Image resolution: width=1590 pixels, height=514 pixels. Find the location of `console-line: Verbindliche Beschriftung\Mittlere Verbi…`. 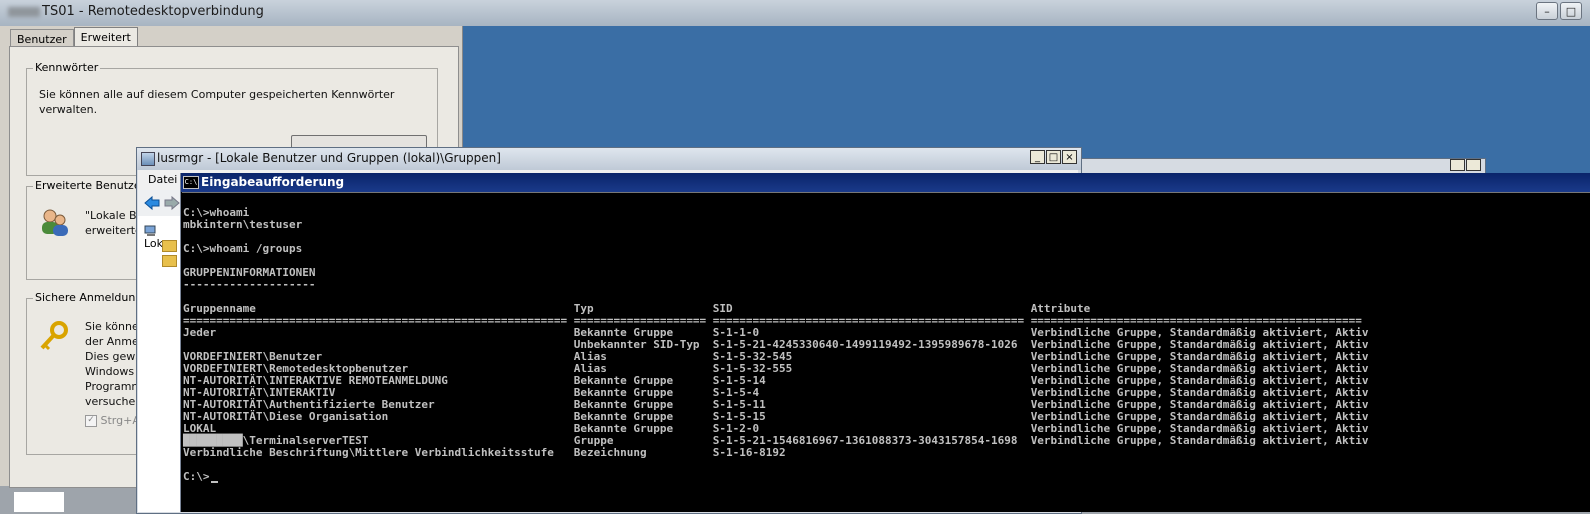

console-line: Verbindliche Beschriftung\Mittlere Verbi… is located at coordinates (484, 452).